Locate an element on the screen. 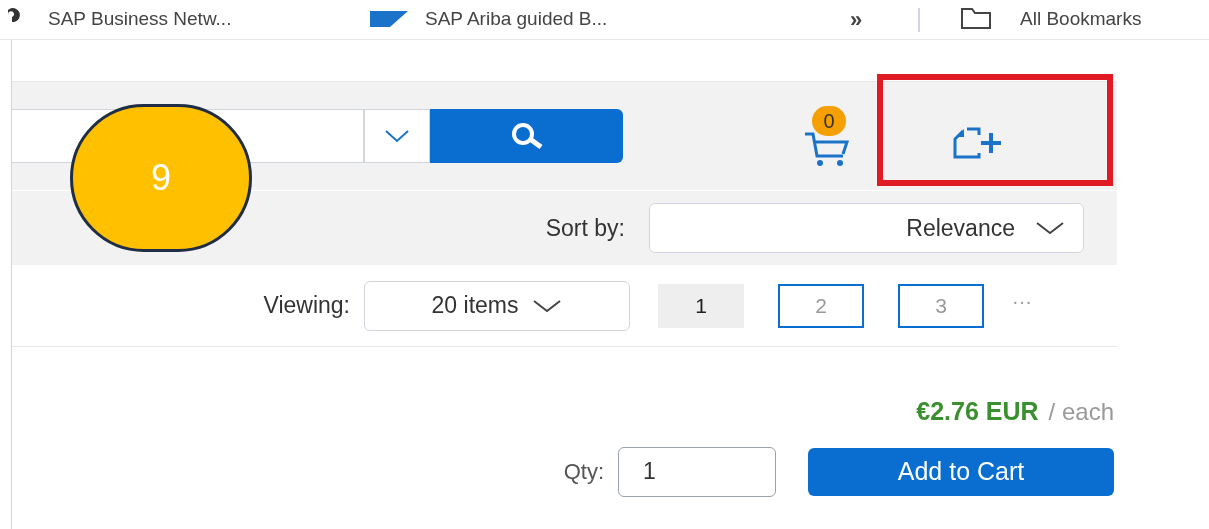 This screenshot has height=529, width=1209. bookmarks-overflow-button: » is located at coordinates (856, 19).